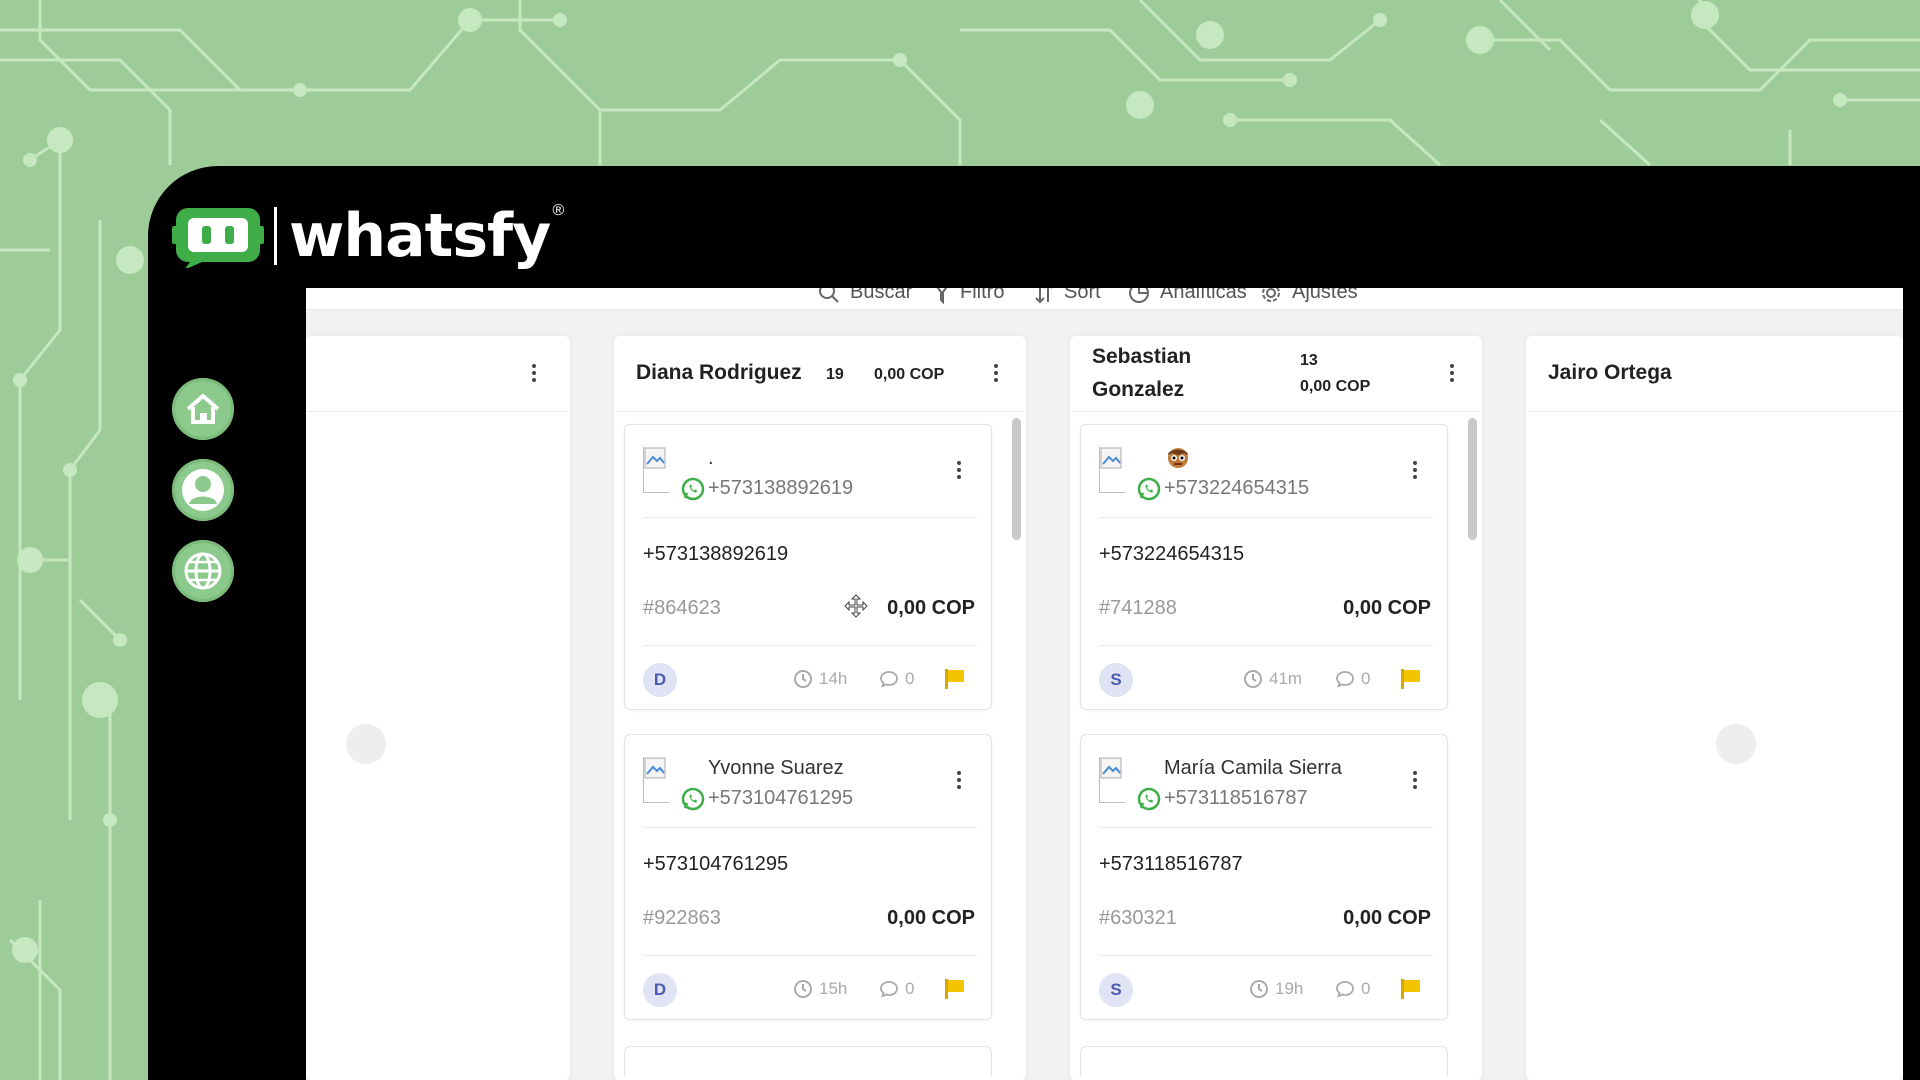 The width and height of the screenshot is (1920, 1080). I want to click on whatsfy-logo-icon, so click(218, 238).